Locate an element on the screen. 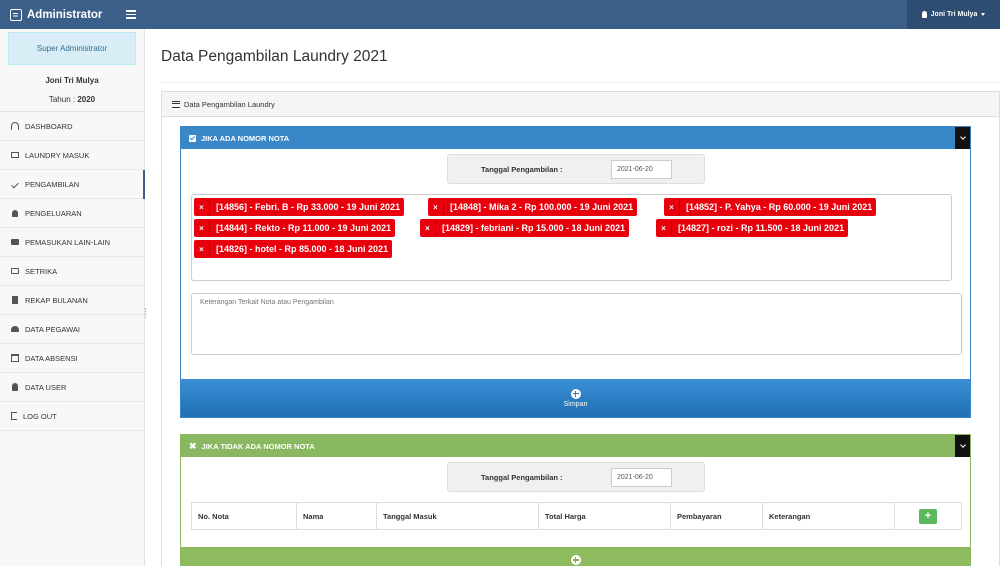 This screenshot has width=1000, height=566. panel-title: Data Pengambilan Laundry is located at coordinates (229, 104).